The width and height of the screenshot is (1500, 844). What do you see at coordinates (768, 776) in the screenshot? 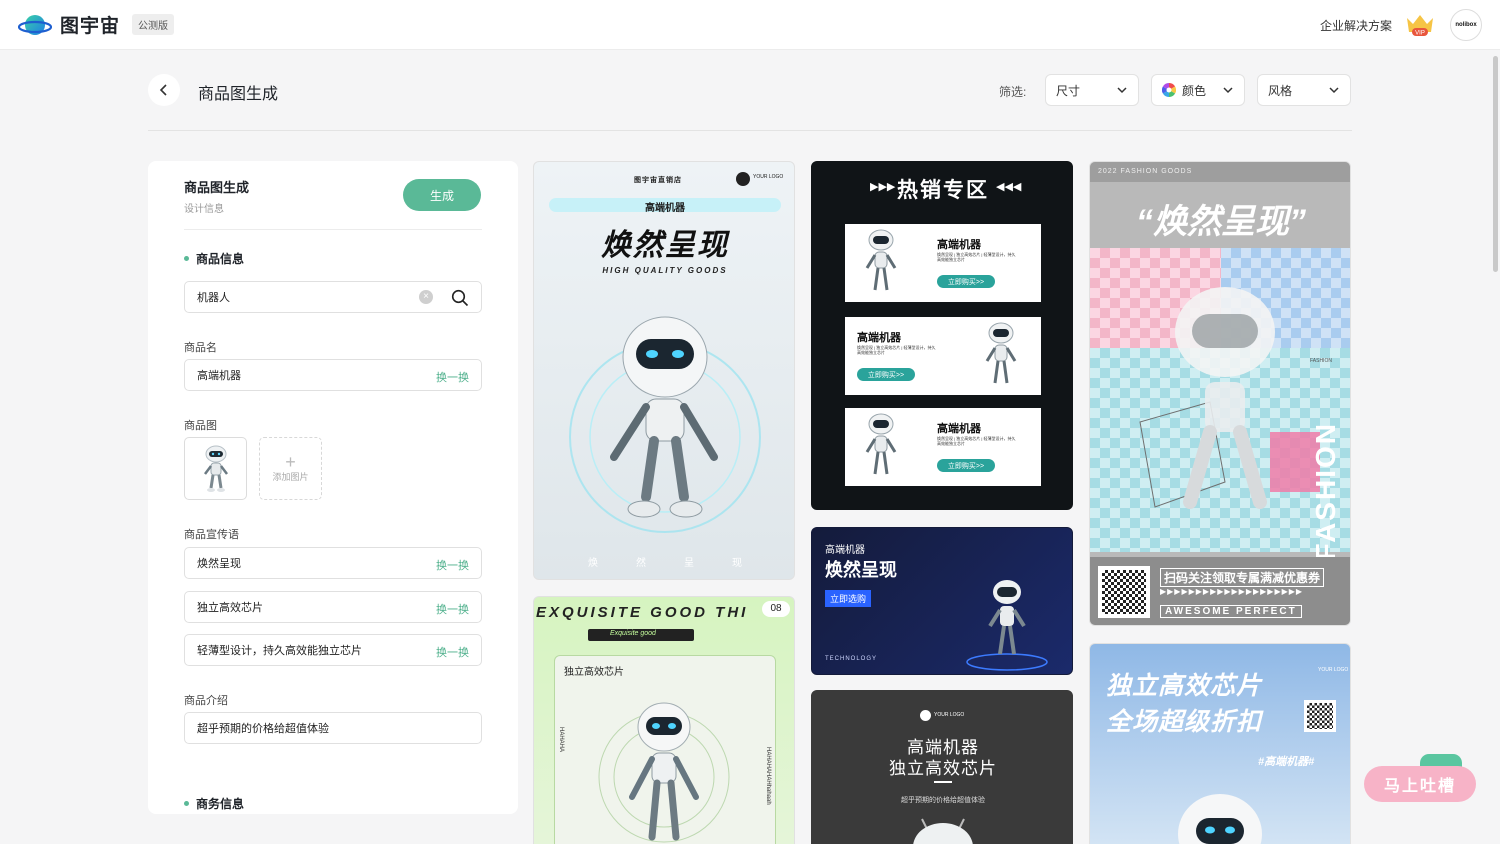
I see `card4-side-right: HAHAHAHAHhahaah` at bounding box center [768, 776].